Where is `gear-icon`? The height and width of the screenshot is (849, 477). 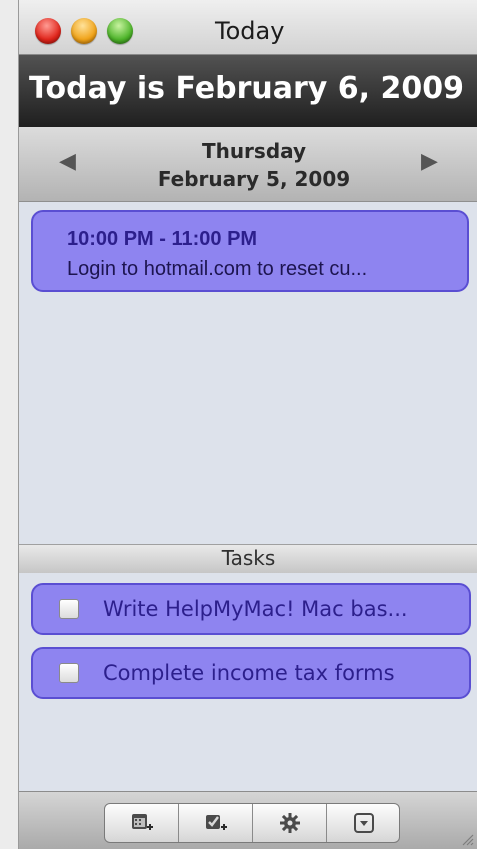
gear-icon is located at coordinates (289, 823).